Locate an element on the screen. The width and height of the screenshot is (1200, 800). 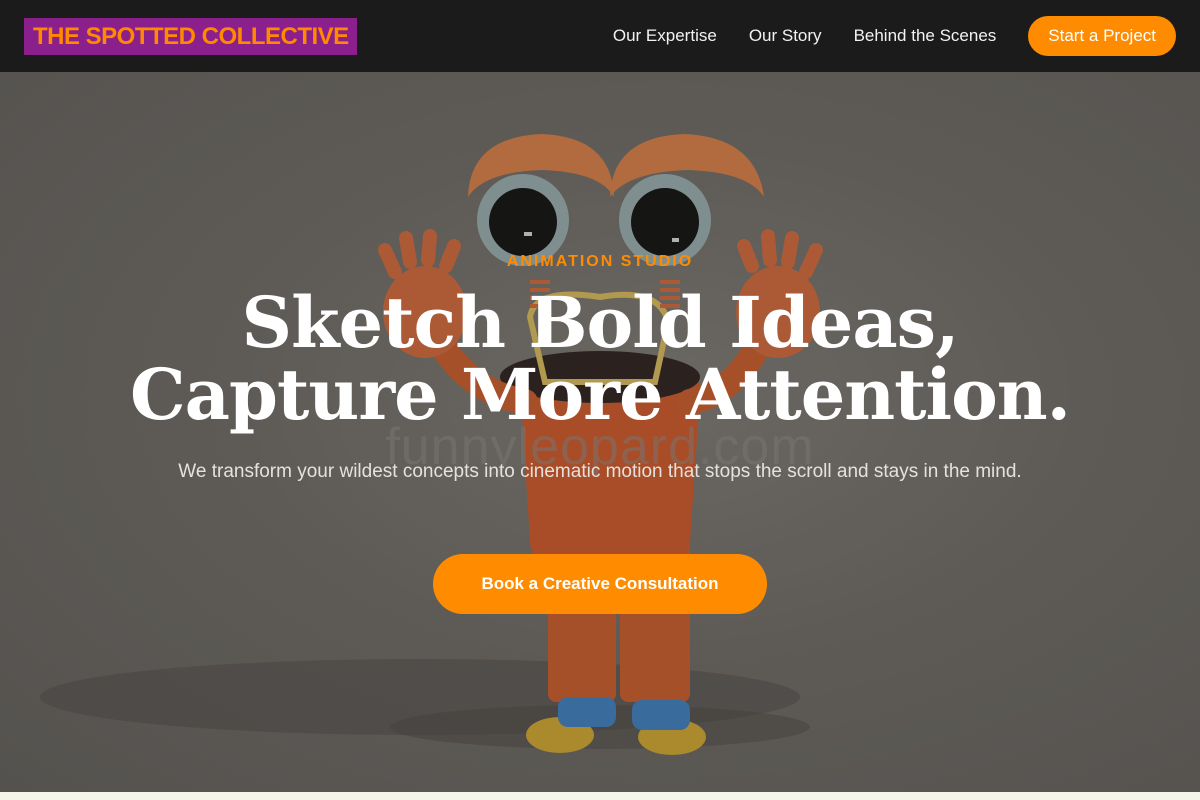
nav-link-behind-the-scenes: Behind the Scenes is located at coordinates (925, 36).